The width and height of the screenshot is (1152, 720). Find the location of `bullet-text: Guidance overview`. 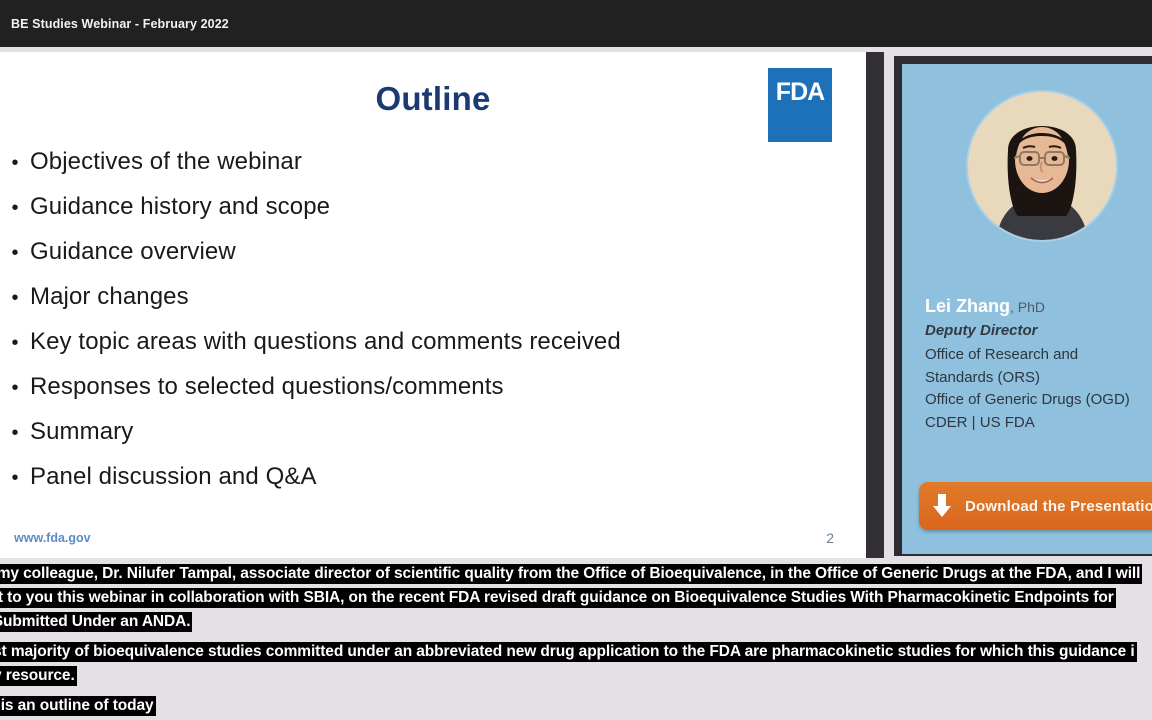

bullet-text: Guidance overview is located at coordinates (133, 251).